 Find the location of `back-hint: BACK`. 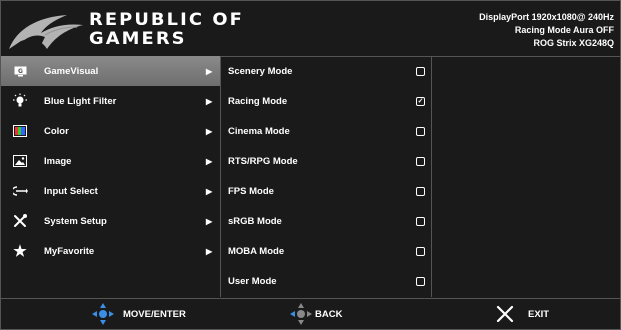

back-hint: BACK is located at coordinates (315, 314).